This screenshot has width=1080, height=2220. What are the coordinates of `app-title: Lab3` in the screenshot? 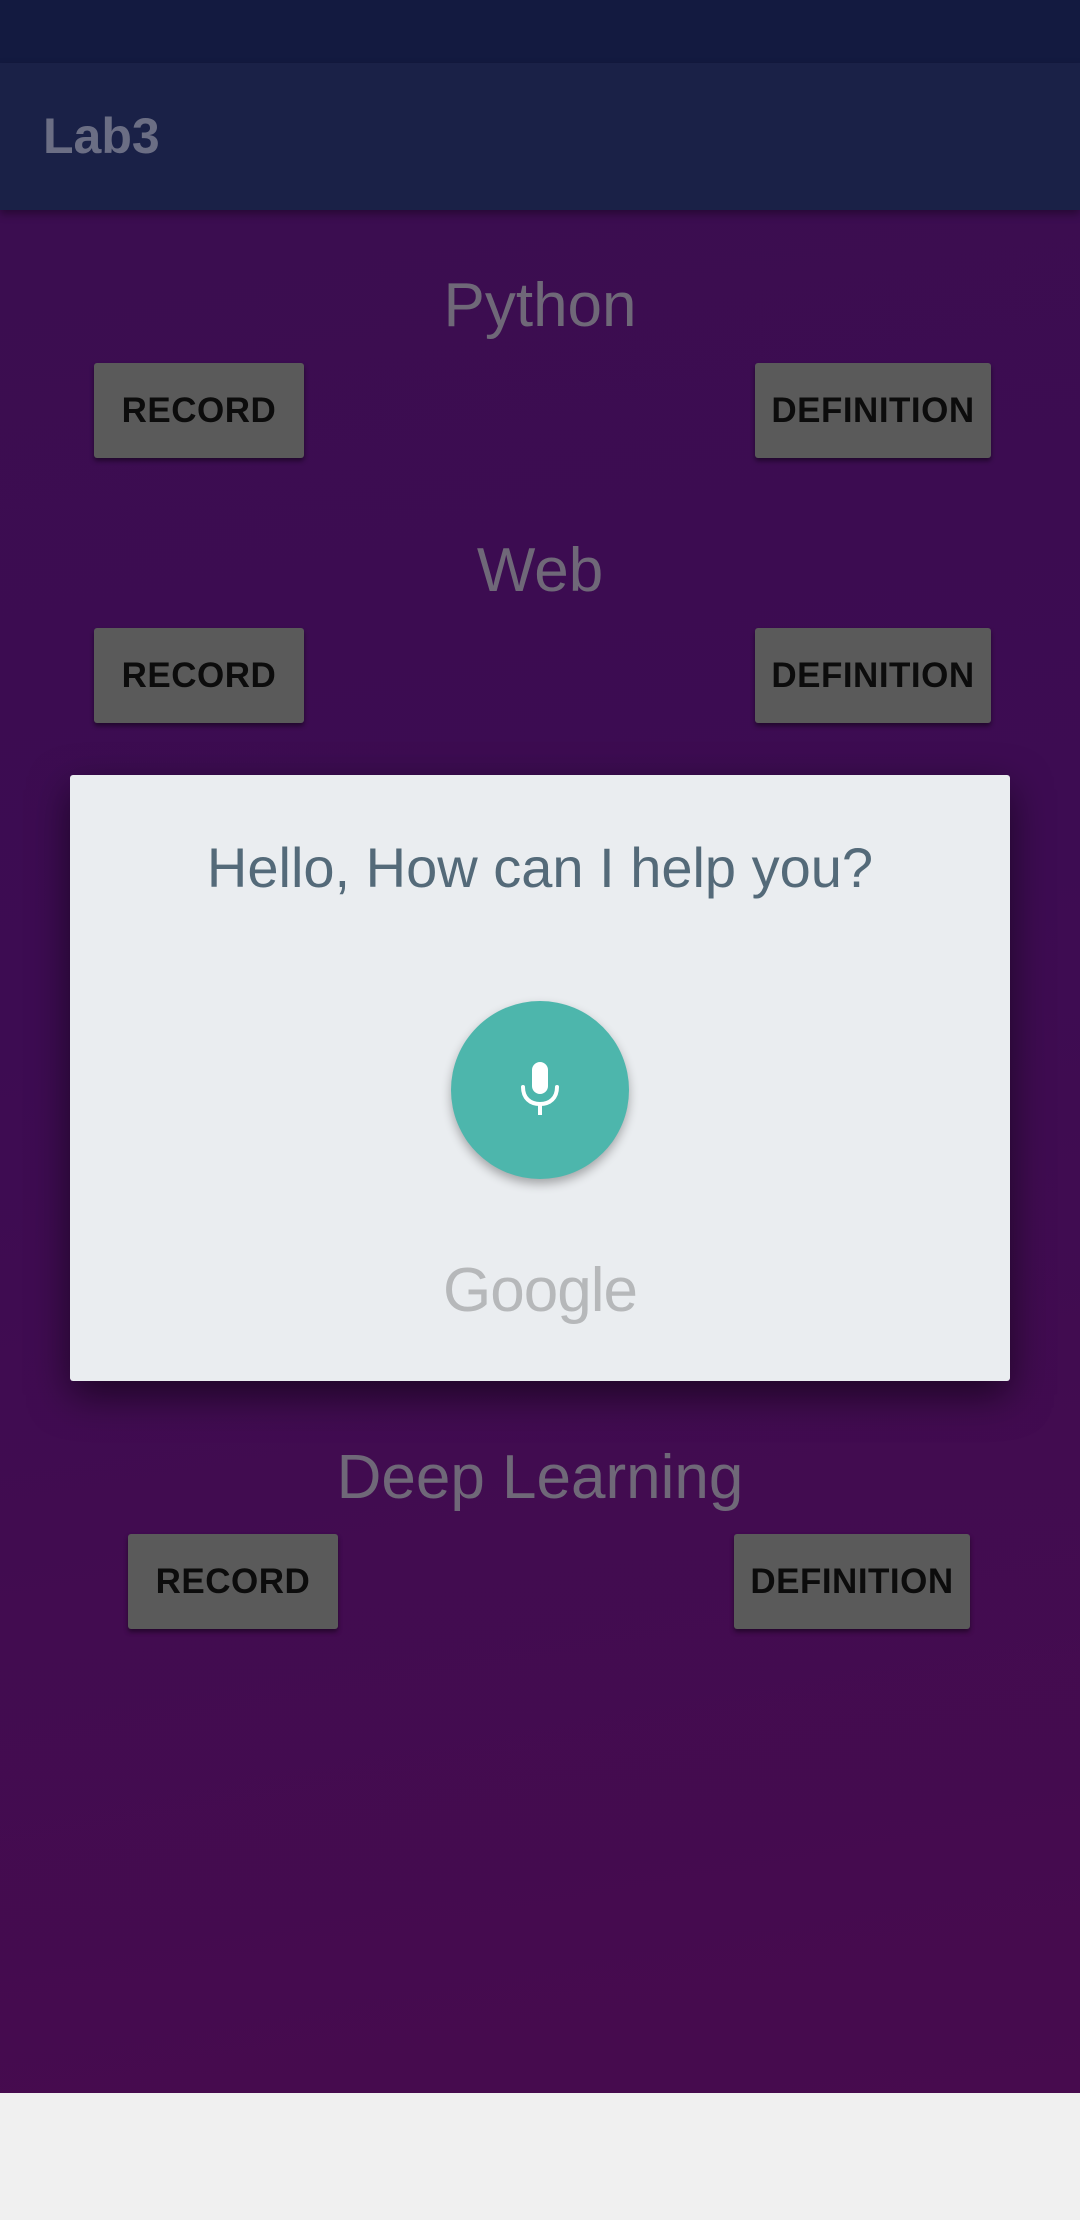 It's located at (101, 136).